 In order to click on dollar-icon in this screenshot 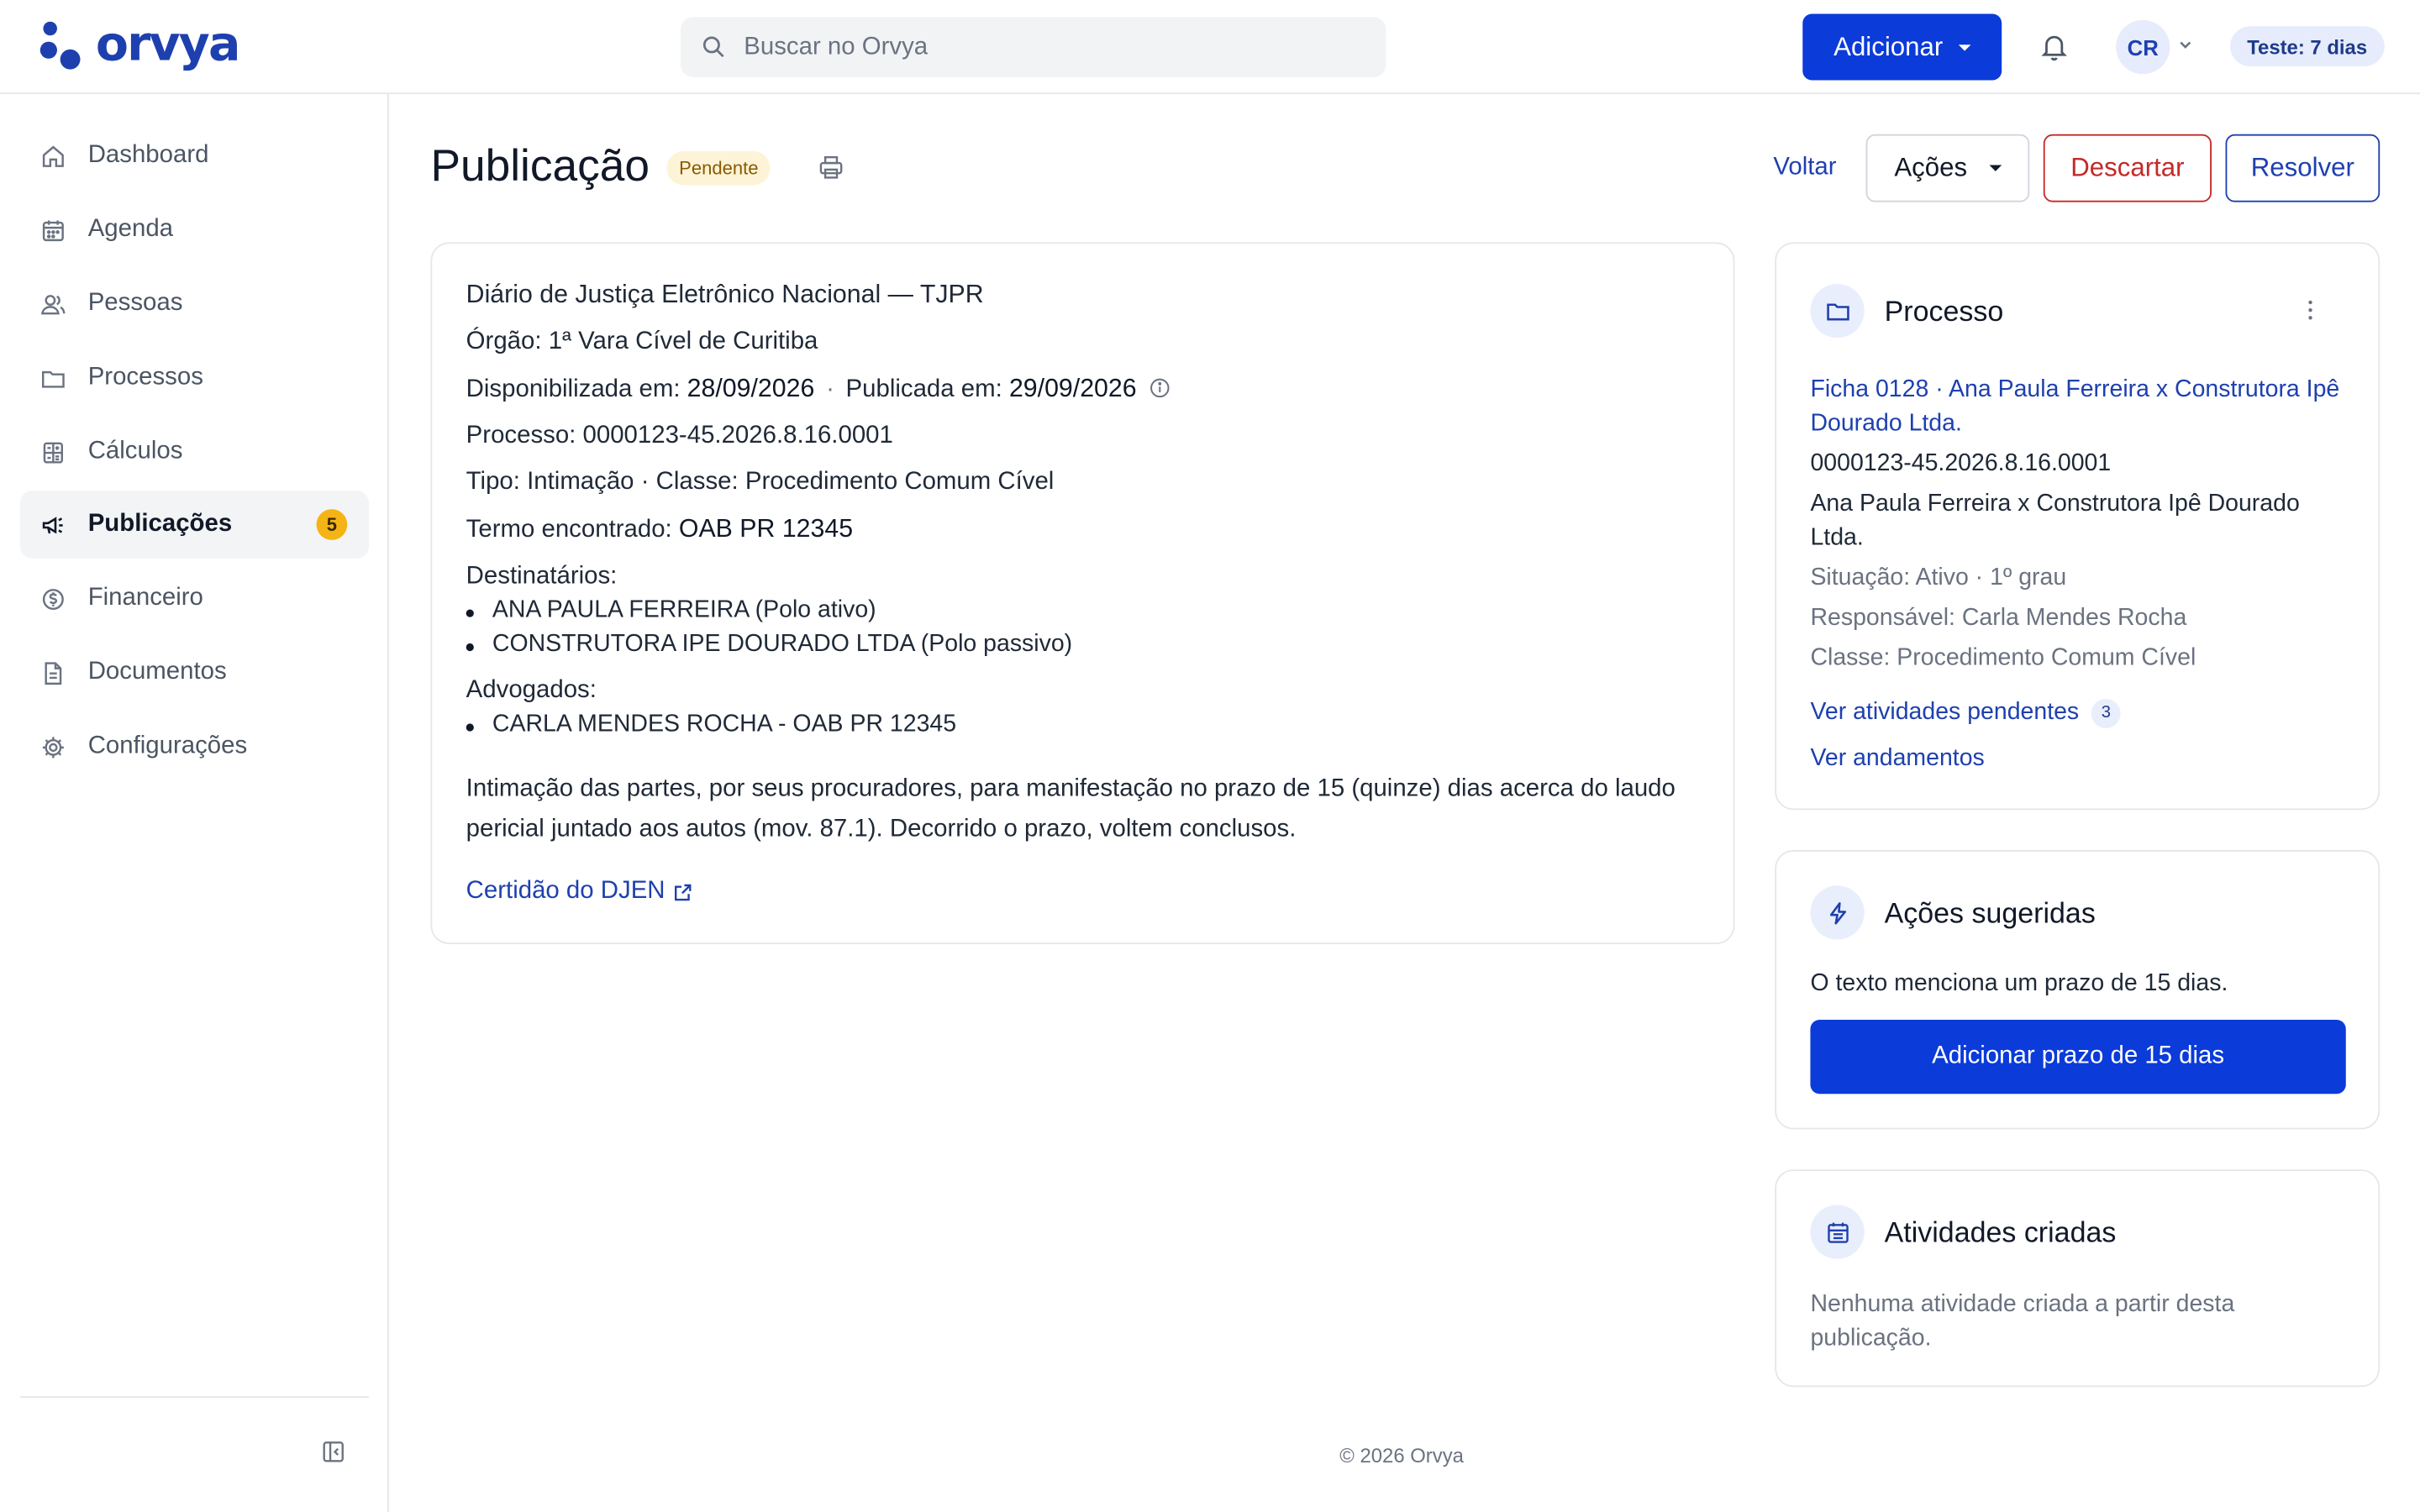, I will do `click(53, 599)`.